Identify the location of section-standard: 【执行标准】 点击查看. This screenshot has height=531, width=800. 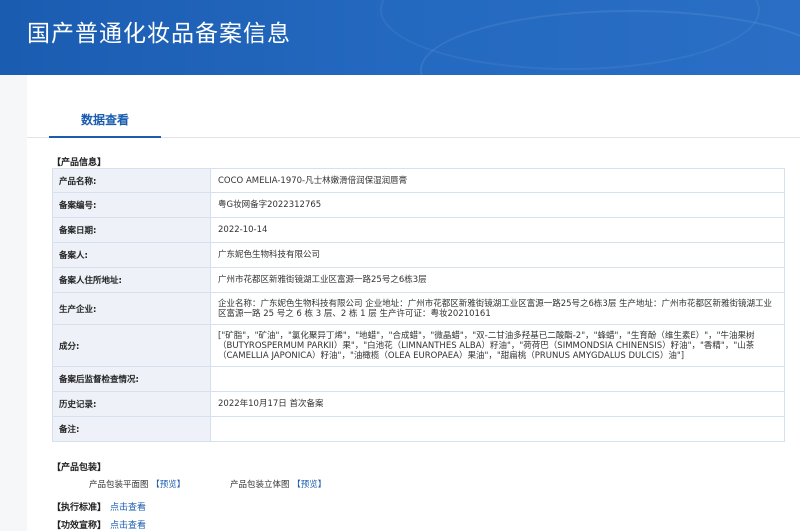
(99, 506).